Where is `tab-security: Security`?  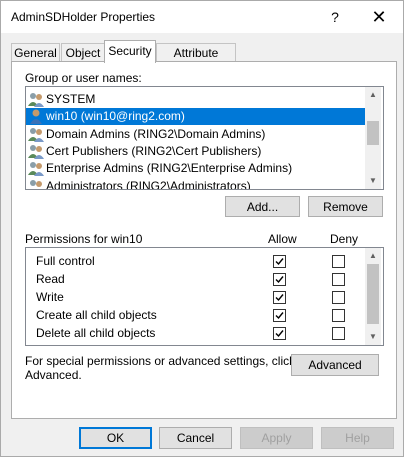
tab-security: Security is located at coordinates (130, 51).